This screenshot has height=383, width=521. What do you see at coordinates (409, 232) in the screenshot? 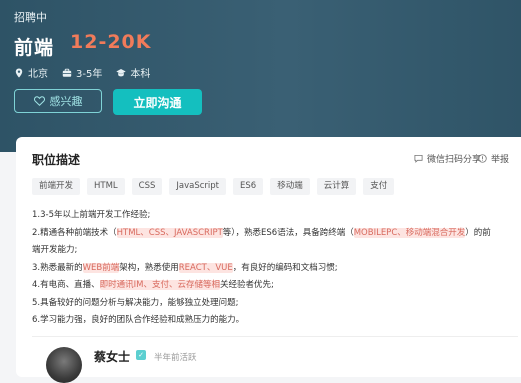
I see `keyword-highlight: MOBILEPC、移动端混合开发` at bounding box center [409, 232].